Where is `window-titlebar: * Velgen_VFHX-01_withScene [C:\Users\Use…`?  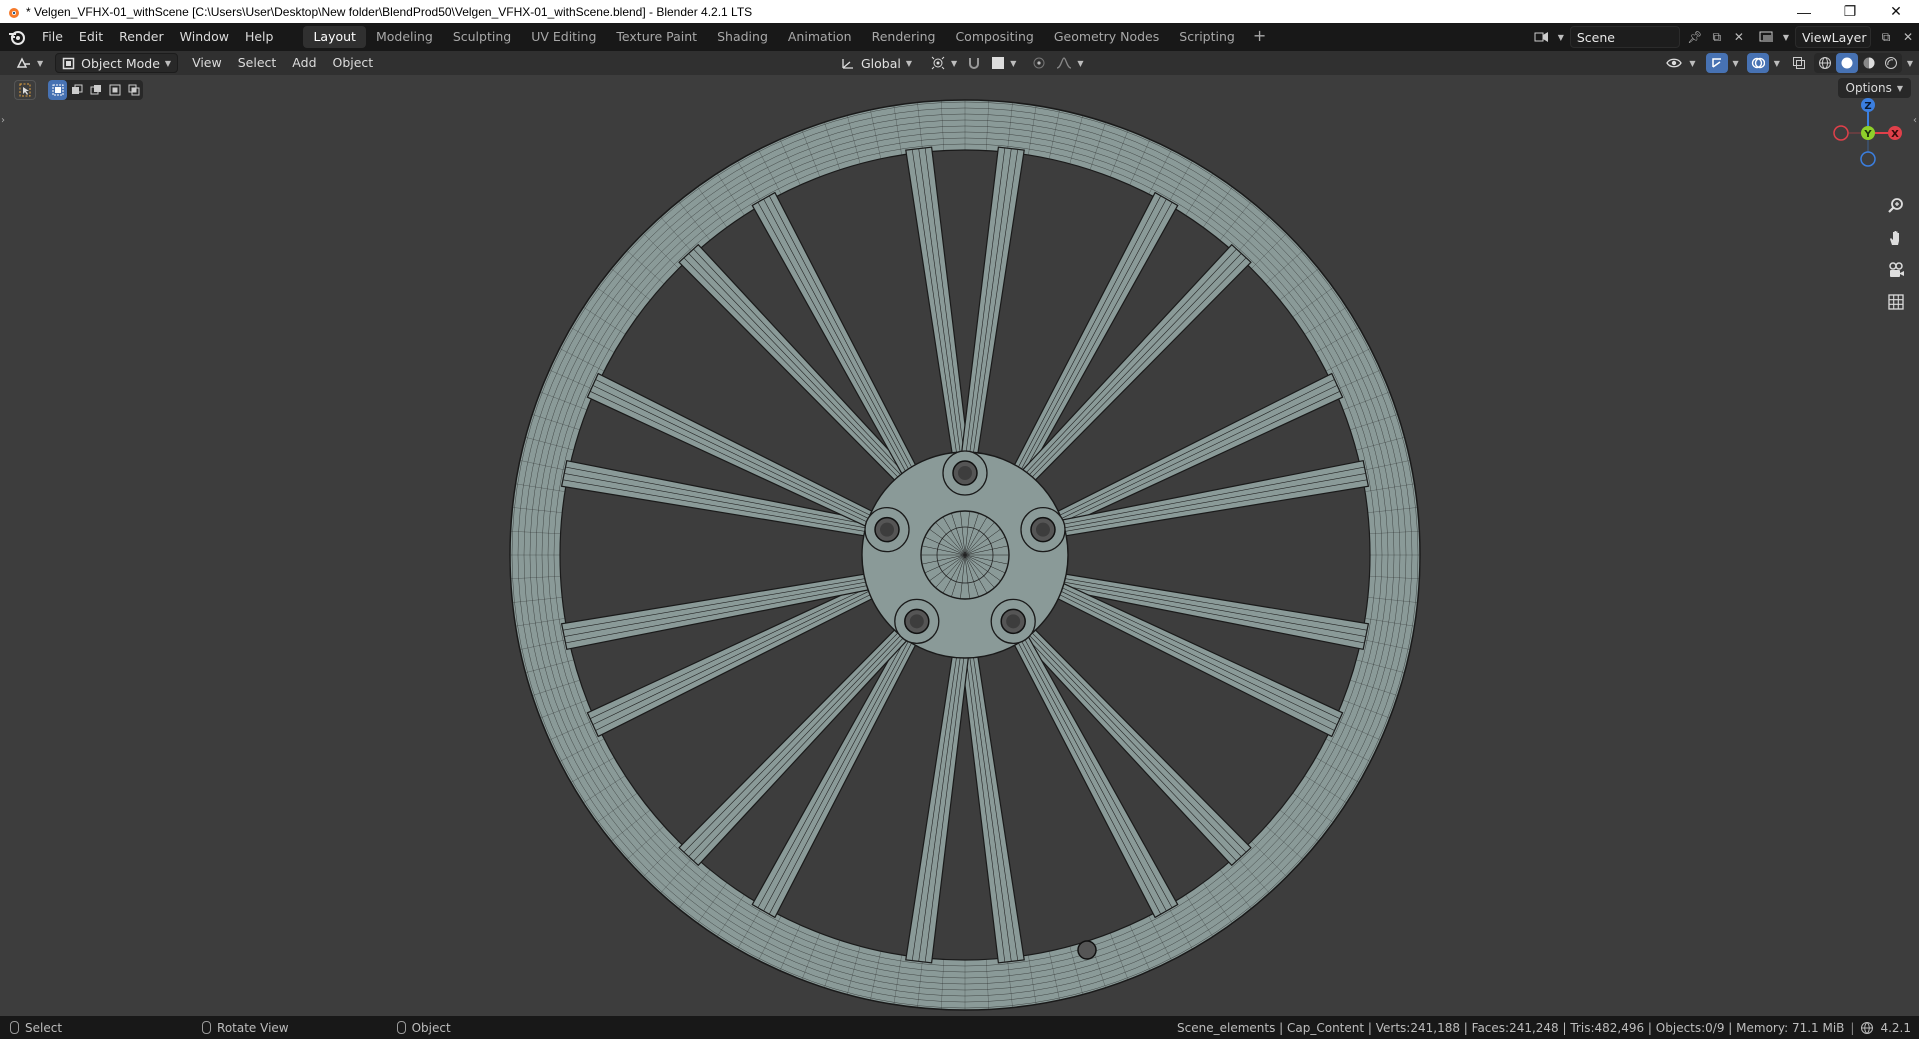 window-titlebar: * Velgen_VFHX-01_withScene [C:\Users\Use… is located at coordinates (959, 11).